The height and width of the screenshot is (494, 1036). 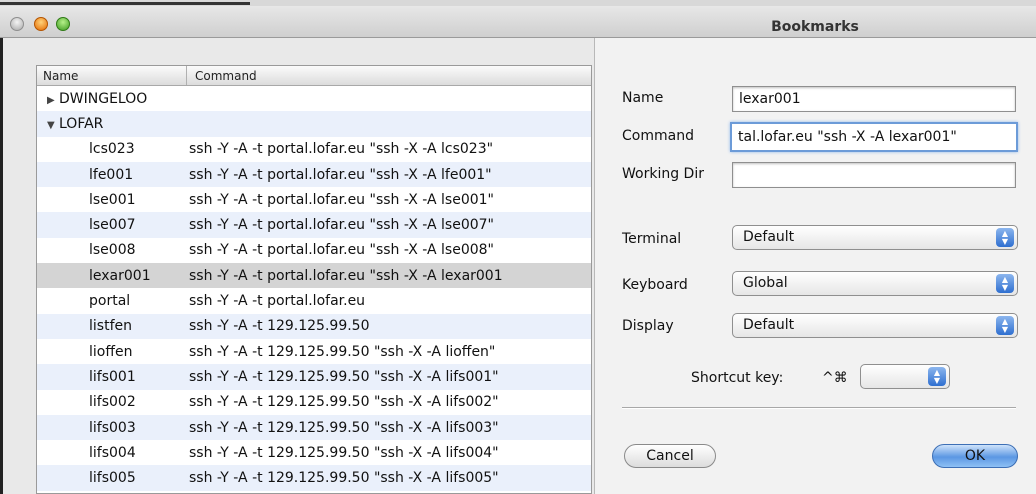 I want to click on terminal-popup: Default ▲ ▼, so click(x=875, y=237).